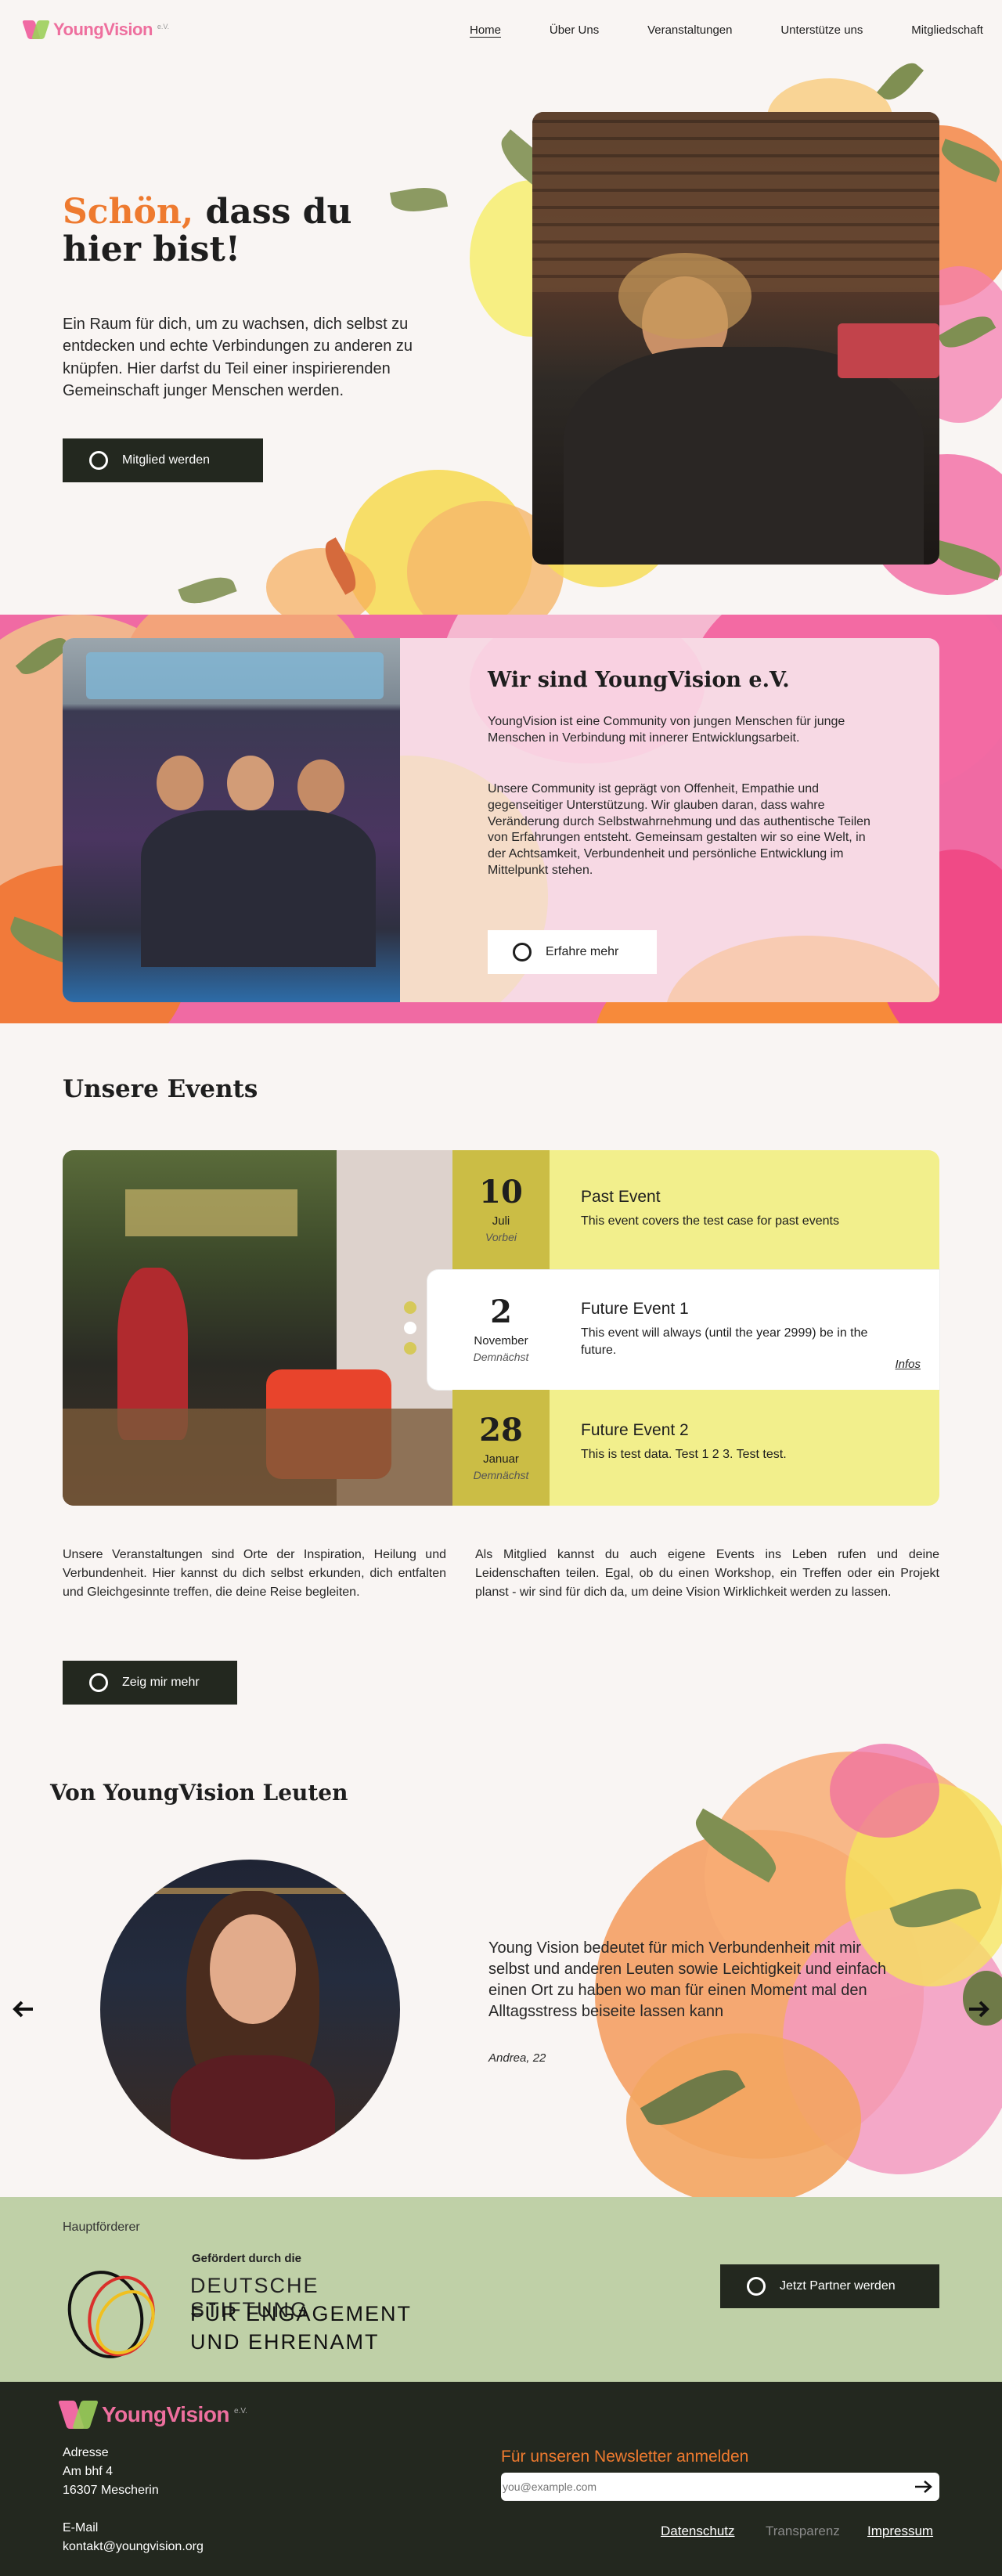 This screenshot has width=1002, height=2576. I want to click on event-month: Juli, so click(501, 1221).